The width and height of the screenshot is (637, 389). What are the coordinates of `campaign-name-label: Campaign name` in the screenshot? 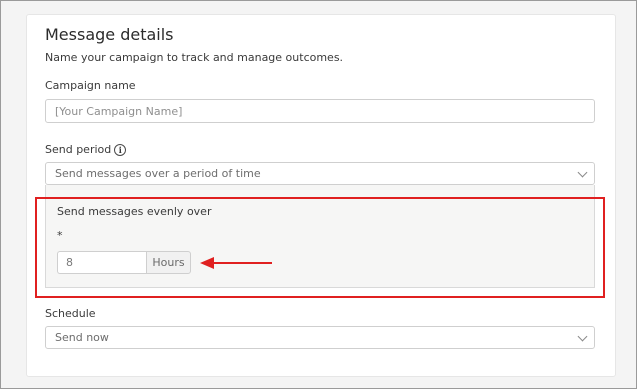 It's located at (90, 85).